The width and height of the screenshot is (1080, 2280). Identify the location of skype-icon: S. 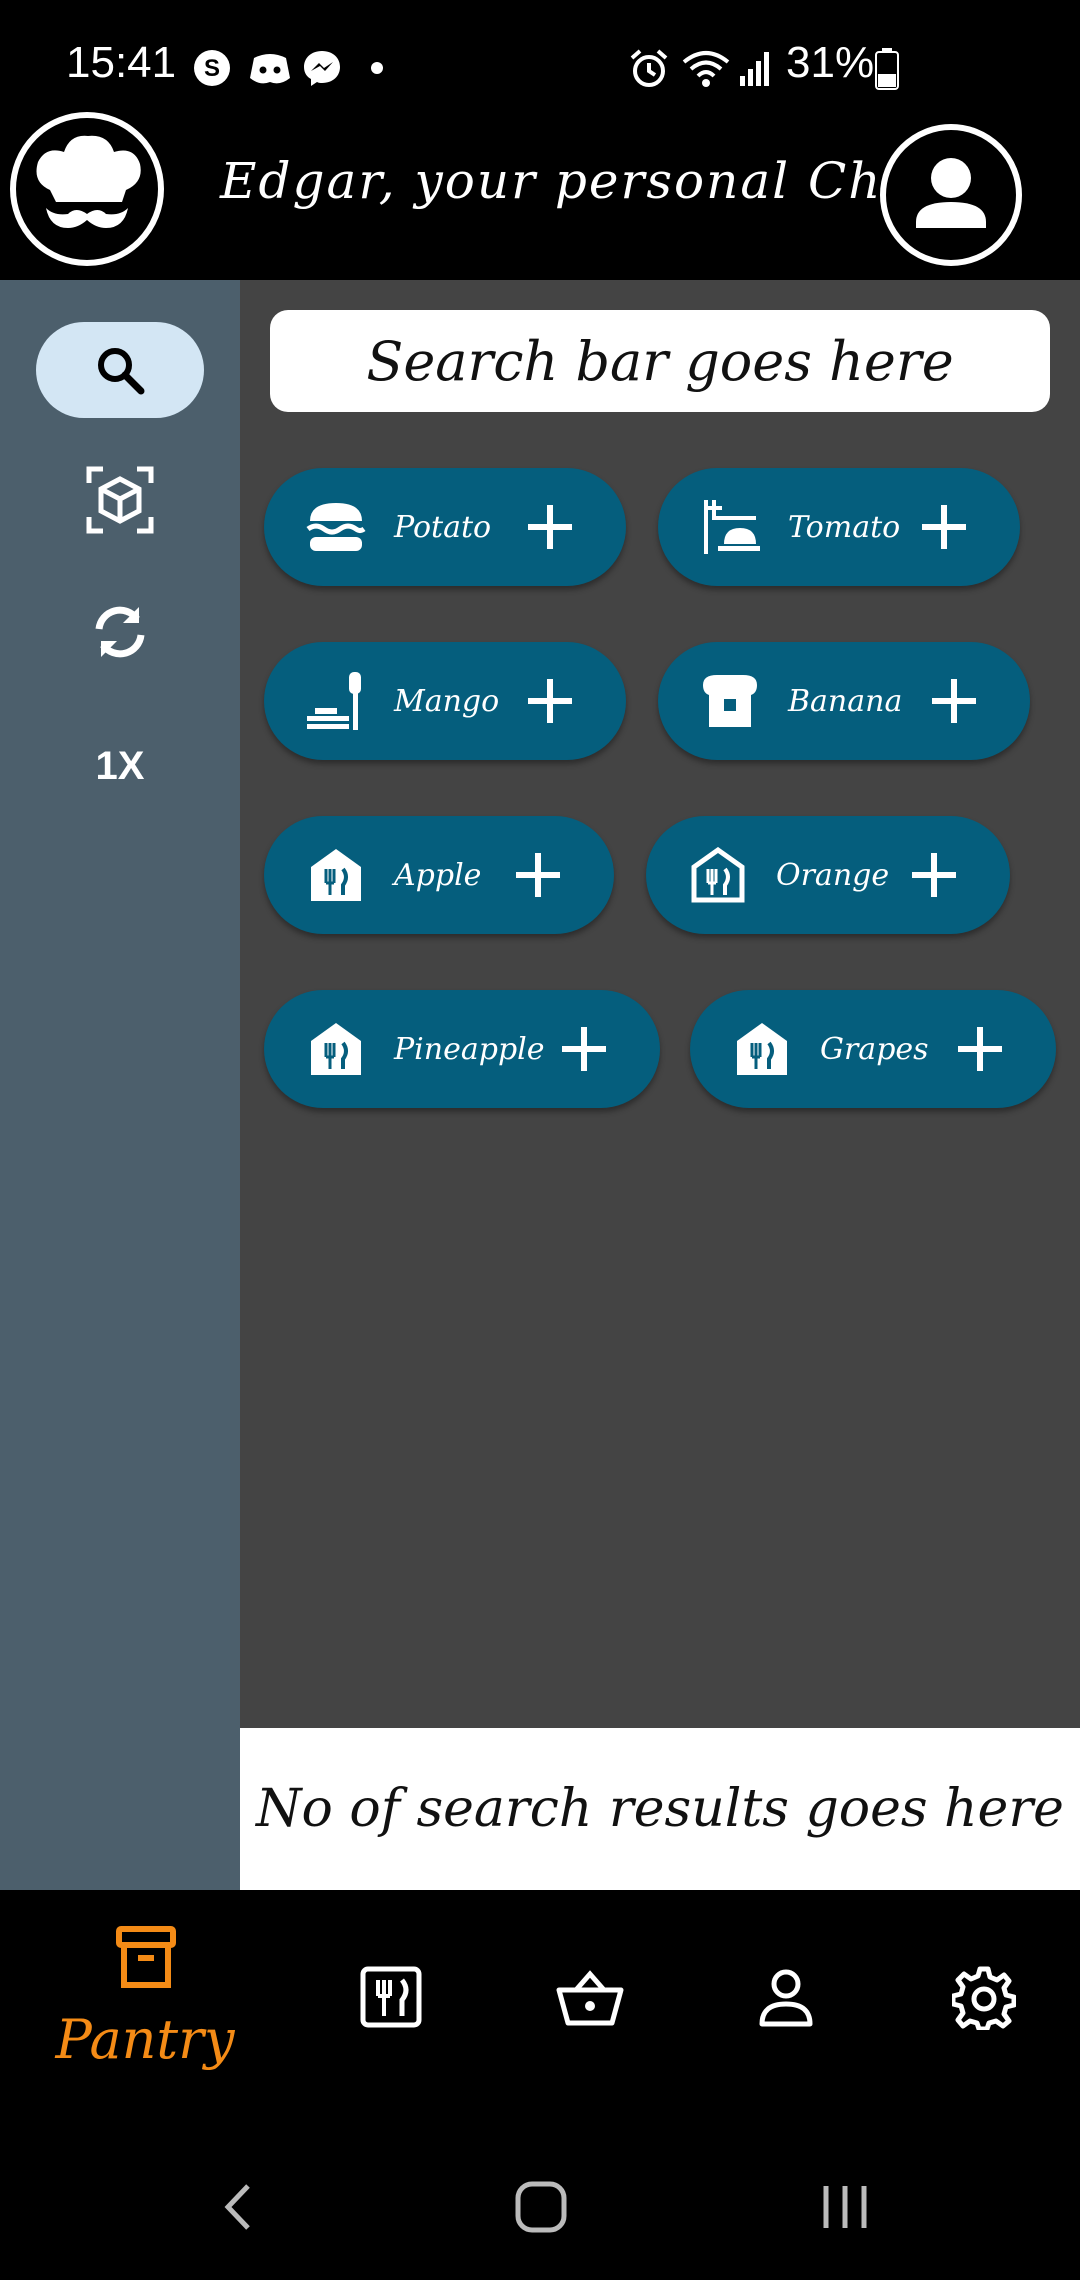
(212, 70).